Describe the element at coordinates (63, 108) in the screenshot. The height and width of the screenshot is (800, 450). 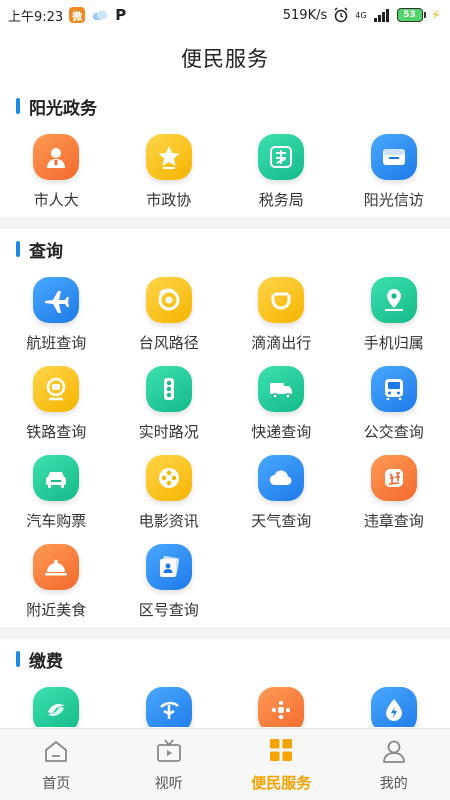
I see `section-title: 阳光政务` at that location.